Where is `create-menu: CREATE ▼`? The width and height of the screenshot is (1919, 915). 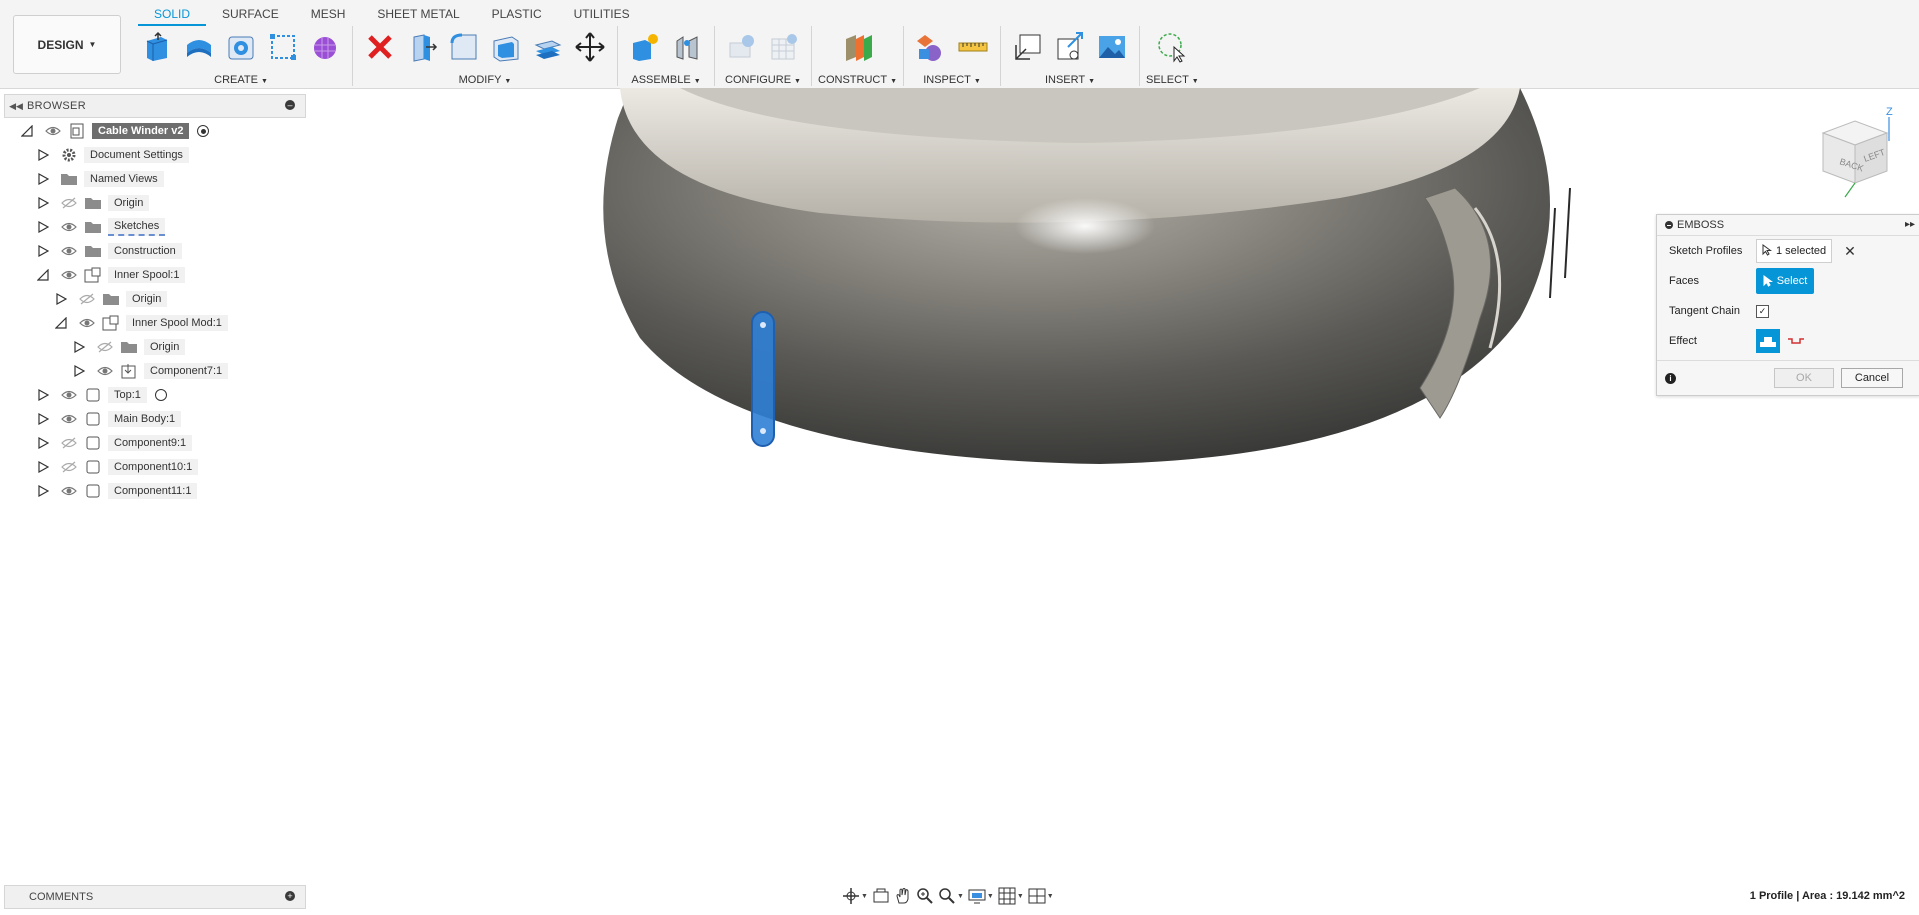 create-menu: CREATE ▼ is located at coordinates (241, 80).